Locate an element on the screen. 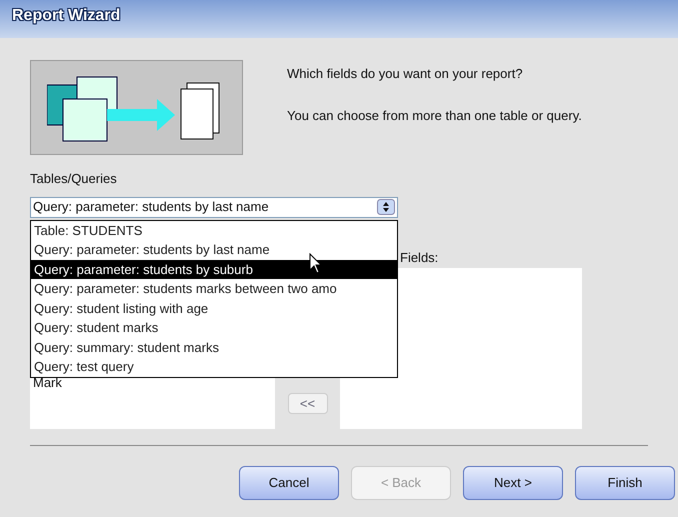  remove-all-button: << is located at coordinates (308, 403).